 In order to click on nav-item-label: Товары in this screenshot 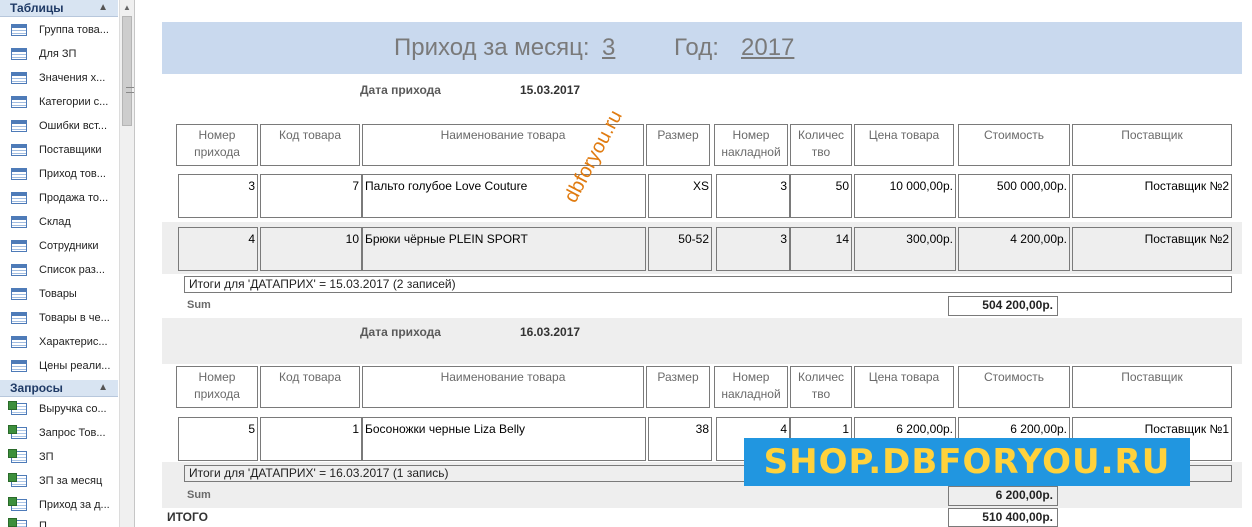, I will do `click(58, 294)`.